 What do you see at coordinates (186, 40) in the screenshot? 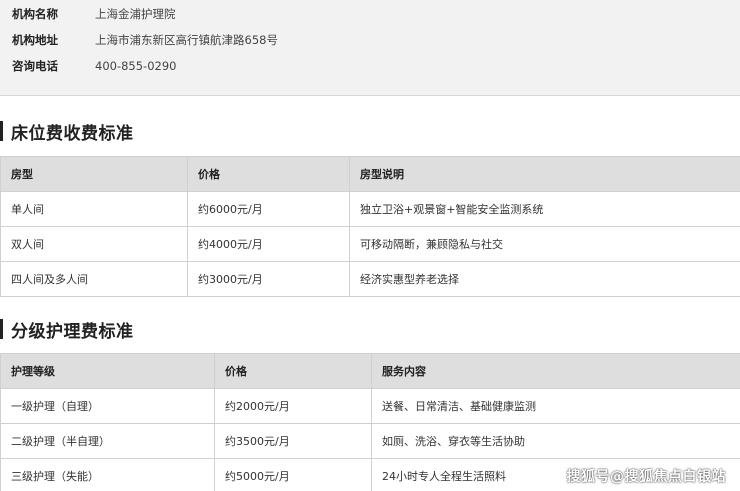
I see `info-value: 上海市浦东新区高行镇航津路658号` at bounding box center [186, 40].